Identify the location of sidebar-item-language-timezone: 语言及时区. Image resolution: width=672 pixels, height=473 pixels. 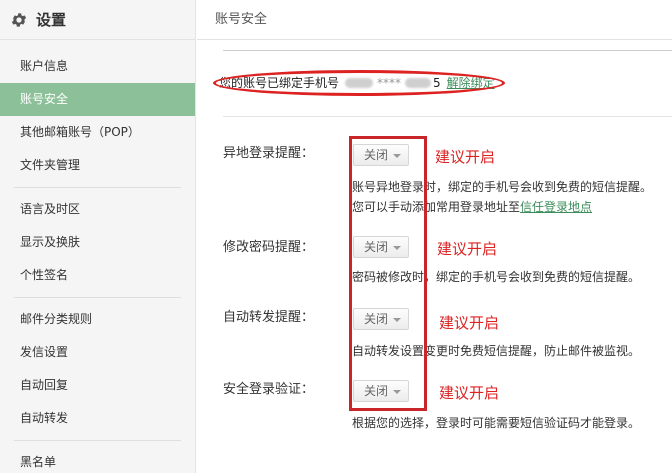
(97, 209).